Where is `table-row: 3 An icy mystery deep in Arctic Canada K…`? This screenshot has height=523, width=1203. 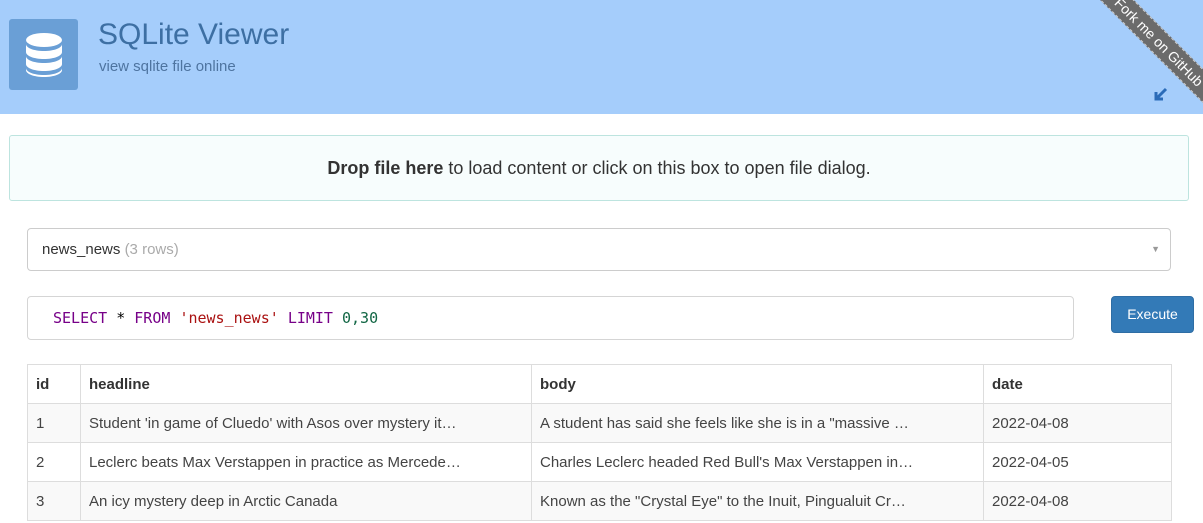 table-row: 3 An icy mystery deep in Arctic Canada K… is located at coordinates (599, 501).